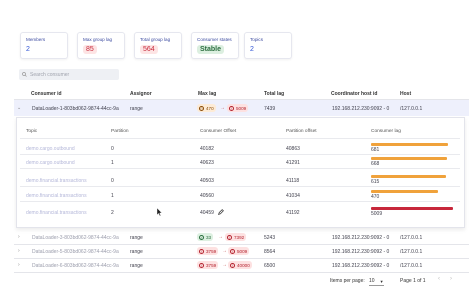 The image size is (474, 305). Describe the element at coordinates (112, 213) in the screenshot. I see `partition: 2` at that location.